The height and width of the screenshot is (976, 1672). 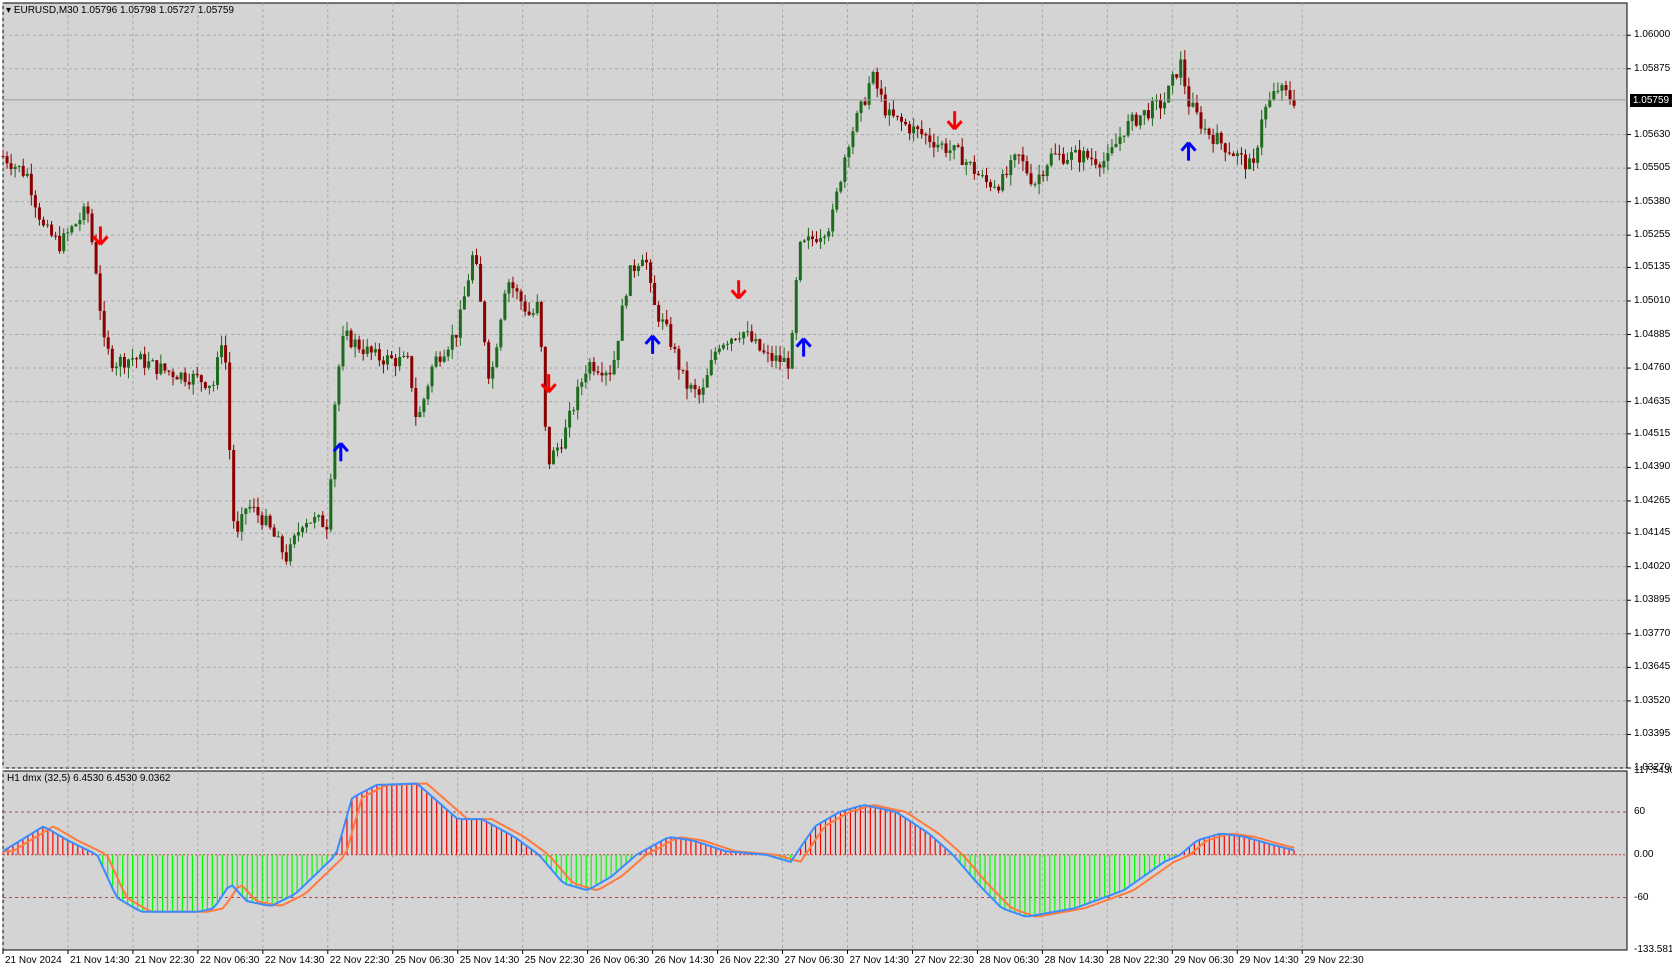 What do you see at coordinates (33, 960) in the screenshot?
I see `time-tick-label: 21 Nov 2024` at bounding box center [33, 960].